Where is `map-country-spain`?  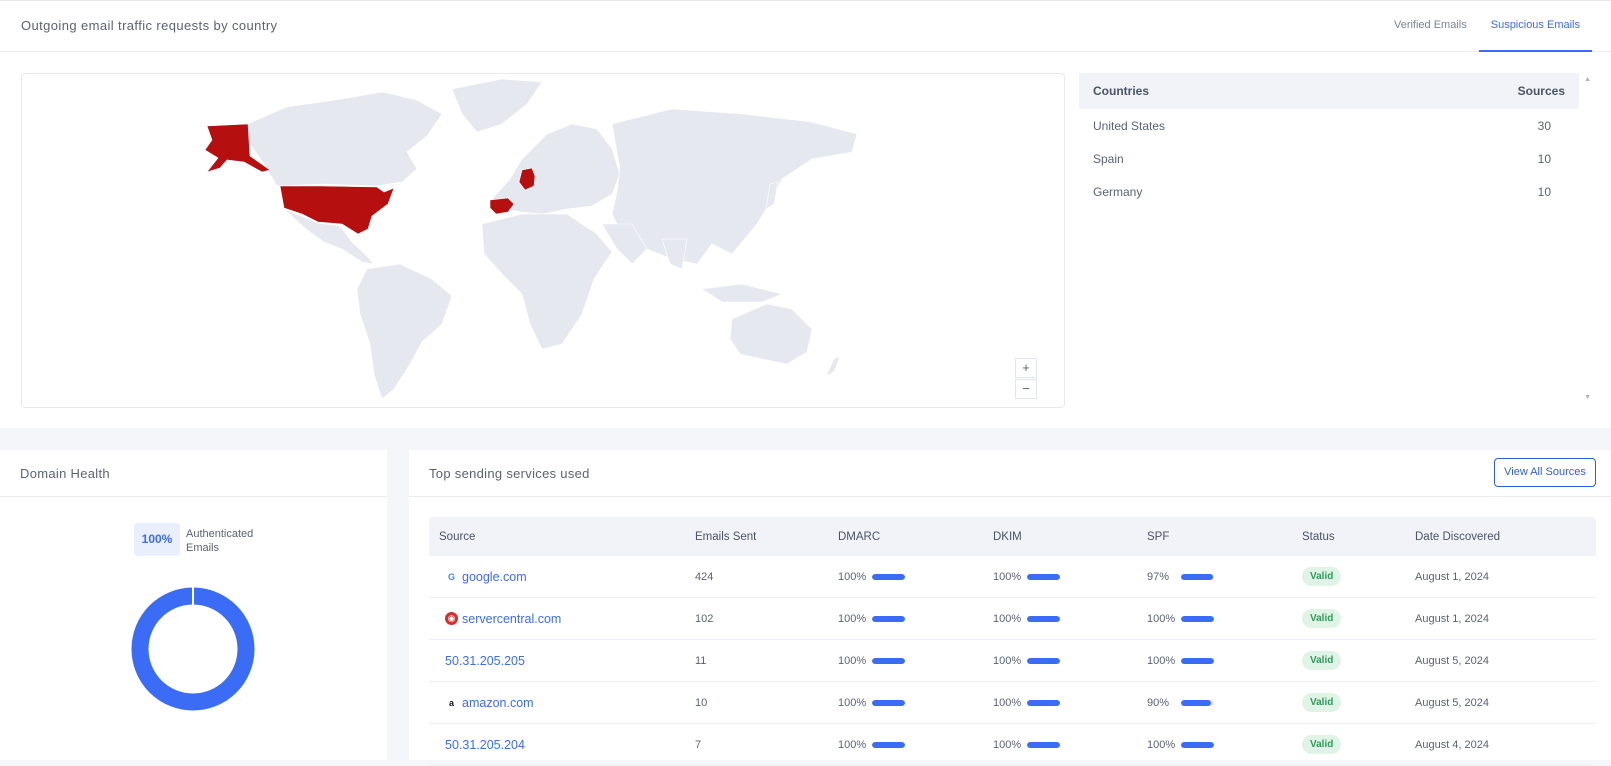 map-country-spain is located at coordinates (502, 206).